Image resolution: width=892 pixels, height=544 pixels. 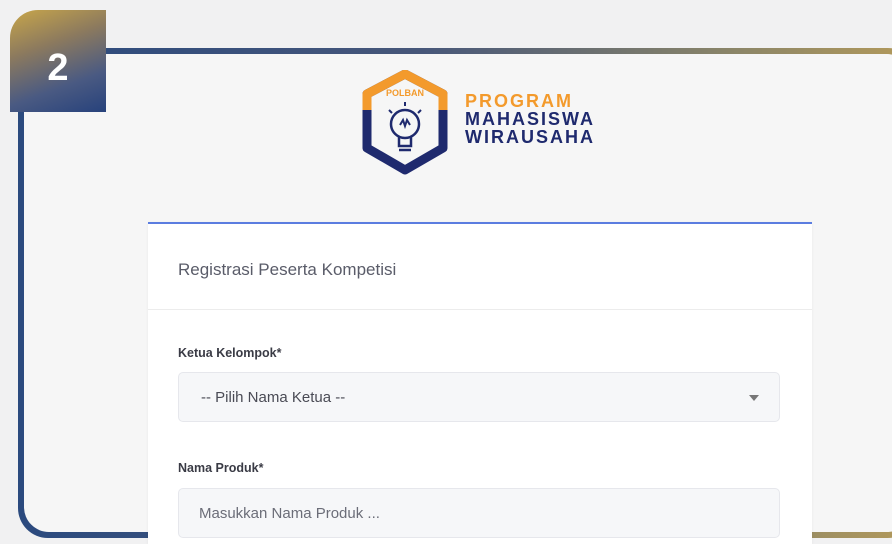 What do you see at coordinates (519, 101) in the screenshot?
I see `brand-line-program: PROGRAM` at bounding box center [519, 101].